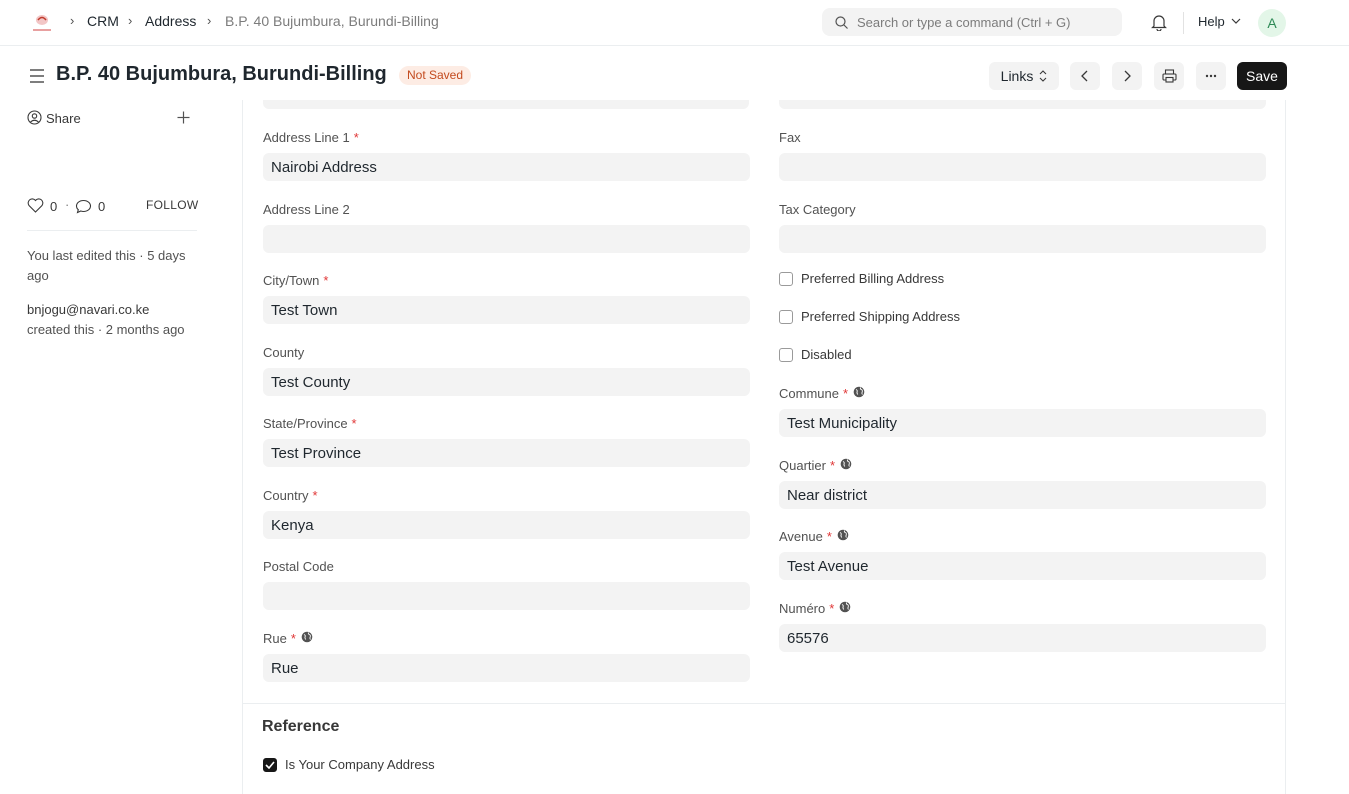 The width and height of the screenshot is (1349, 794). I want to click on postal-code-label: Postal Code, so click(298, 566).